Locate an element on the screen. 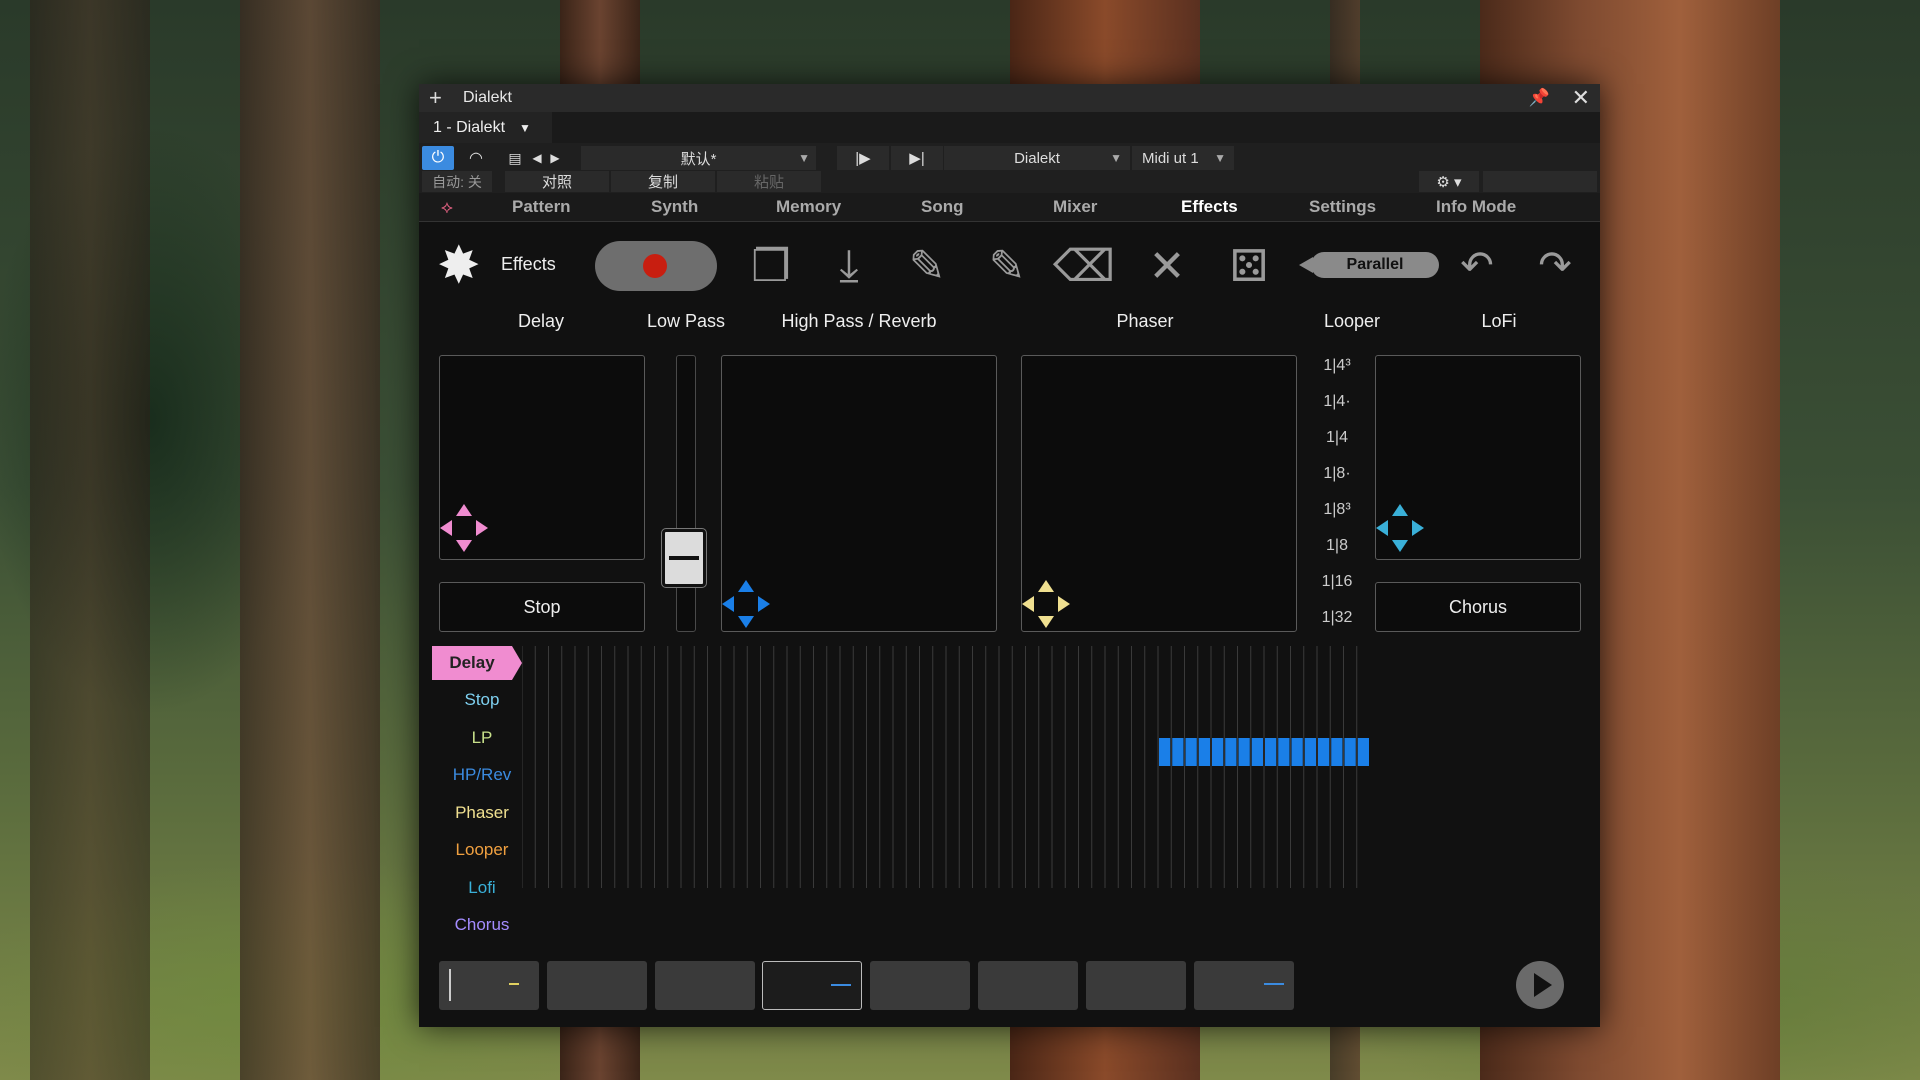  preset-bar: 1 - Dialekt ▼ is located at coordinates (1009, 127).